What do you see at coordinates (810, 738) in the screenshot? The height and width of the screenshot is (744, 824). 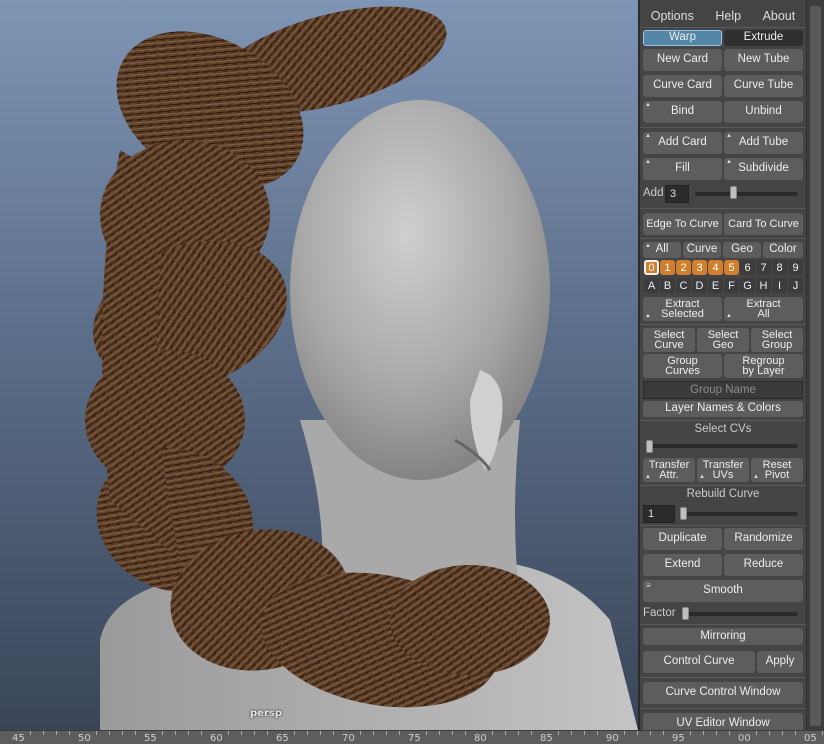 I see `timeline-tick-label: 05` at bounding box center [810, 738].